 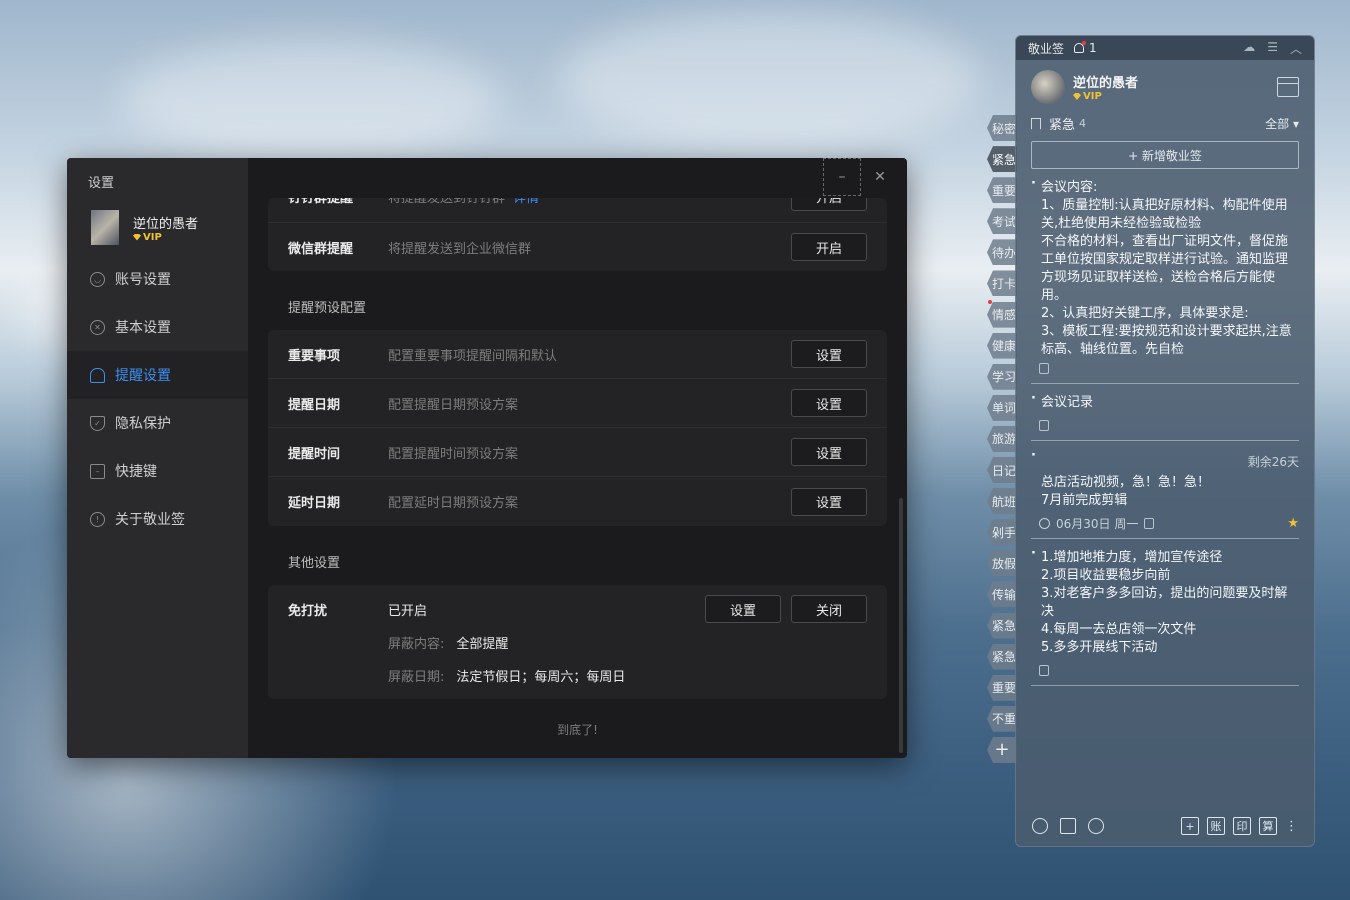 I want to click on nav-shortcut: – 快捷键, so click(x=157, y=471).